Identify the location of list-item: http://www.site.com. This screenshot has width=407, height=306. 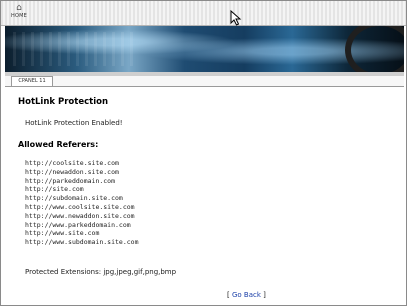
(62, 233).